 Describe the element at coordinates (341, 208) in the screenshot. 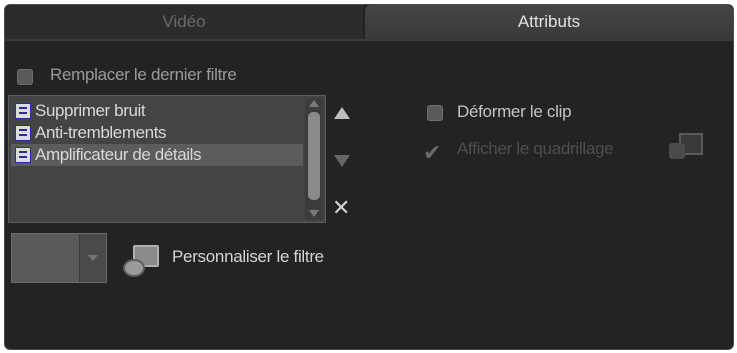

I see `delete-filter-button: ✕` at that location.